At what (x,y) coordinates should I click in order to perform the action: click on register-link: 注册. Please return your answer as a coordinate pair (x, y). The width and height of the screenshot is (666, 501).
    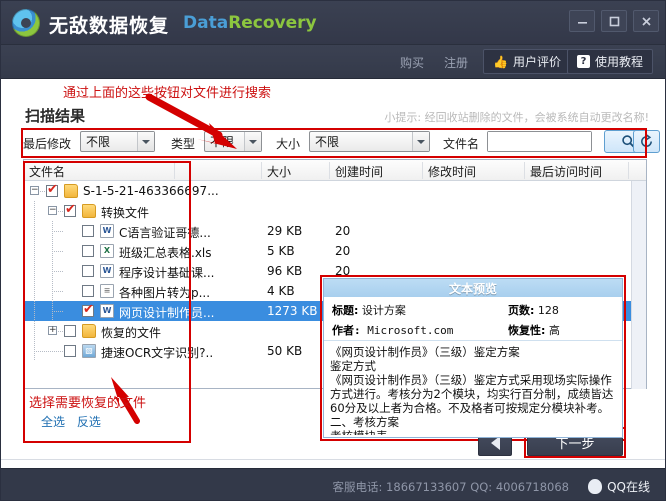
    Looking at the image, I should click on (456, 62).